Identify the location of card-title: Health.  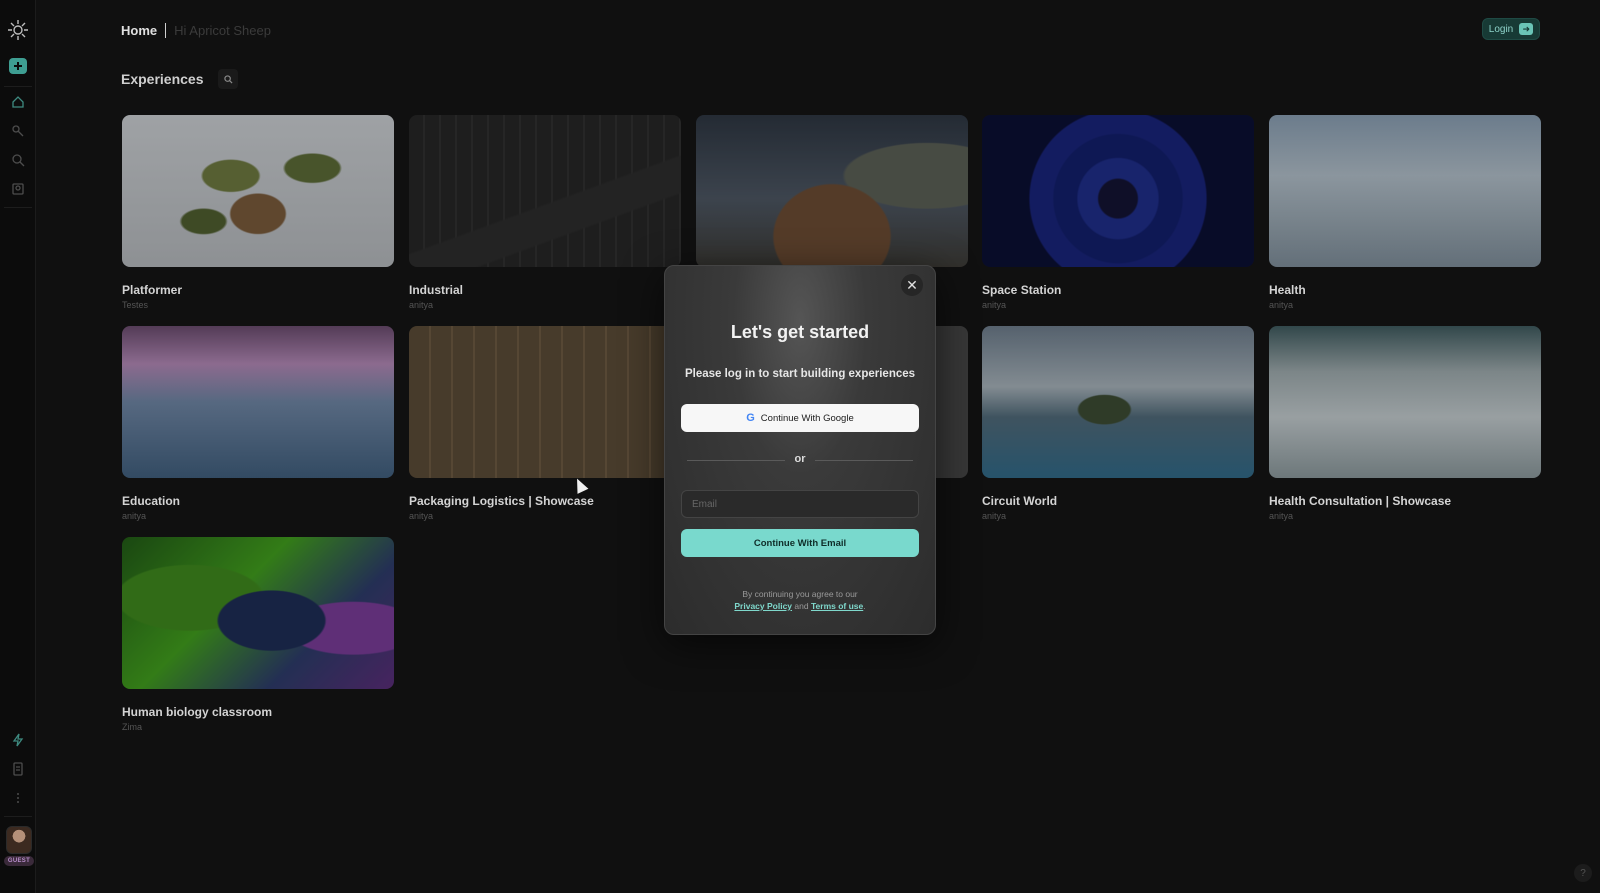
(1287, 290).